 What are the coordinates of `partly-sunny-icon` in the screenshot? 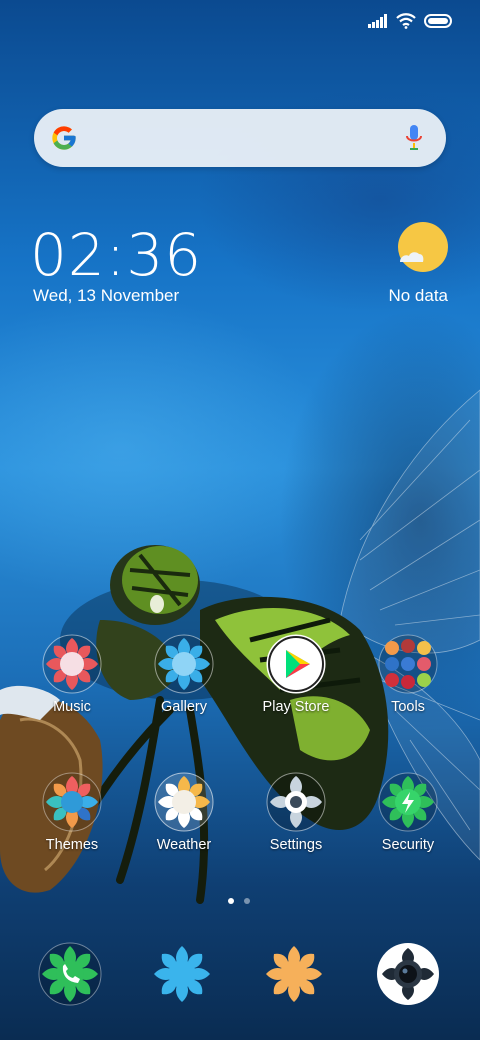 It's located at (422, 248).